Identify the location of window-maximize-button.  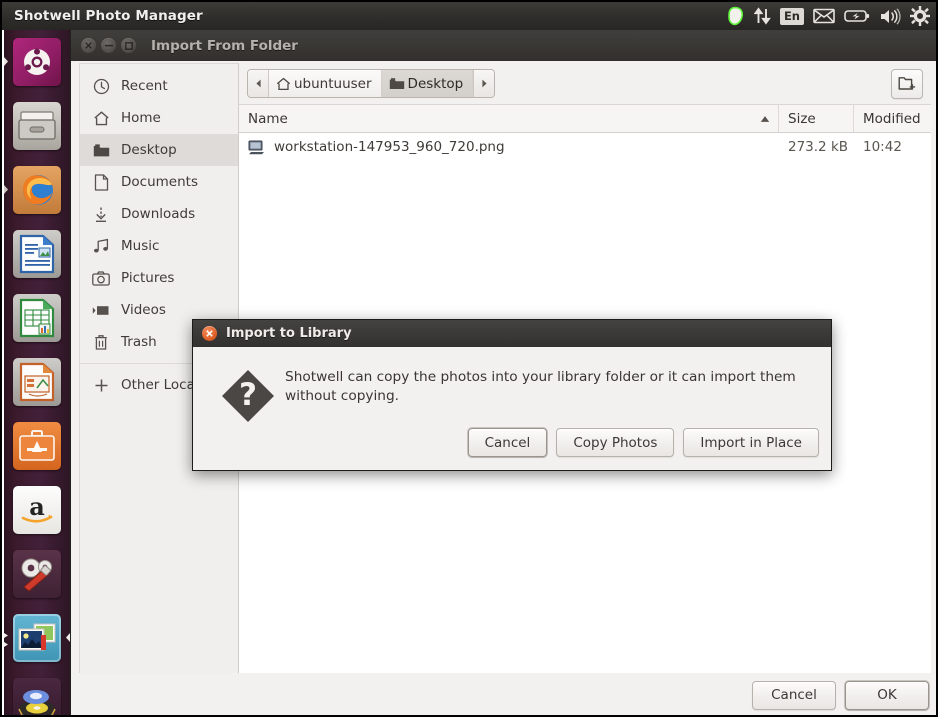
(128, 45).